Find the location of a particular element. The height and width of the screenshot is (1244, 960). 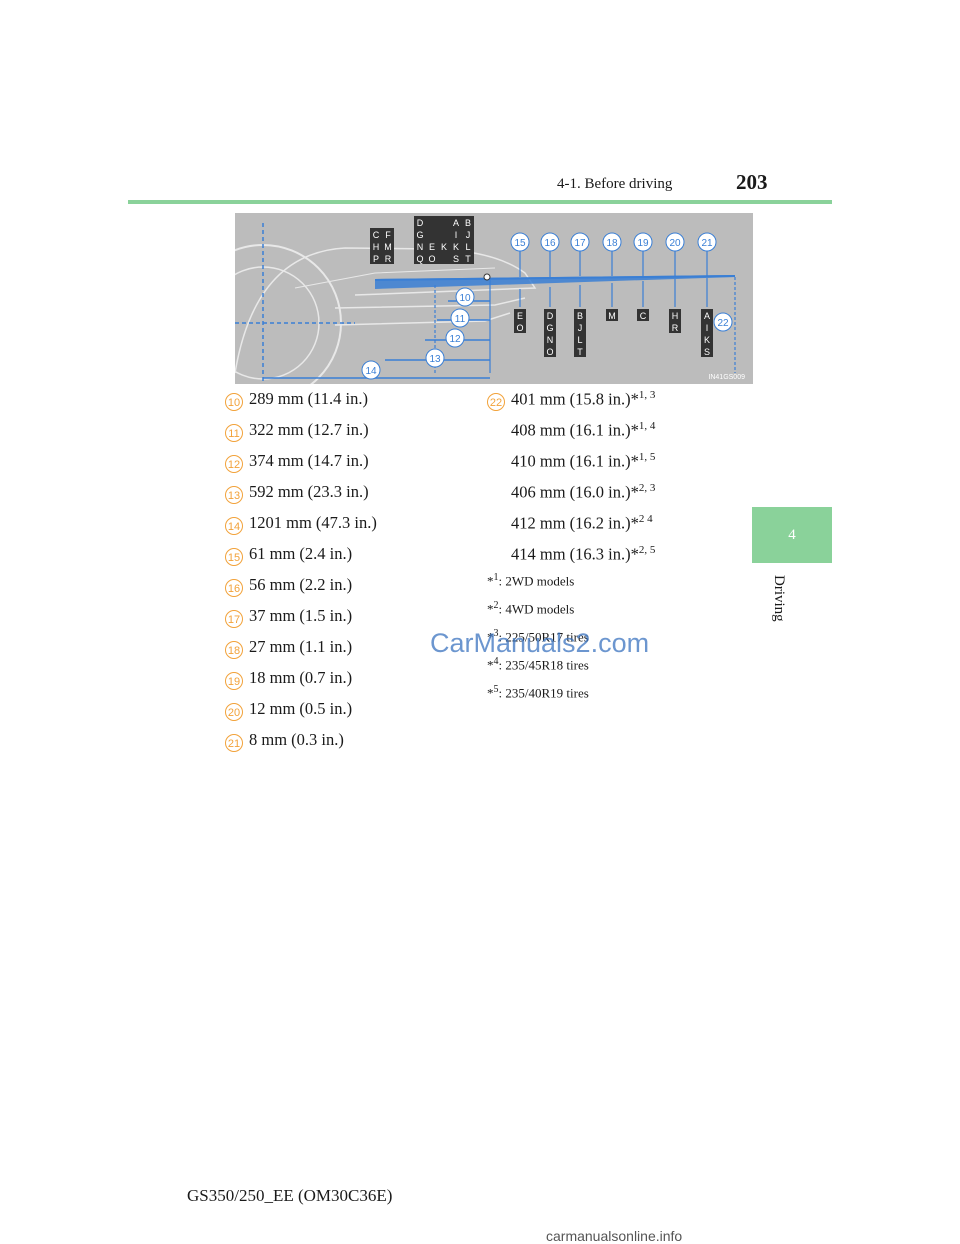

list-item-text: 414 mm (16.3 in.)* is located at coordinates (575, 554).